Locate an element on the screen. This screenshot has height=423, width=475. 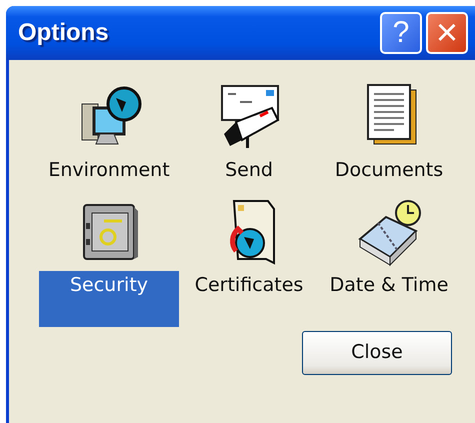
option-item: Date & Time is located at coordinates (389, 284).